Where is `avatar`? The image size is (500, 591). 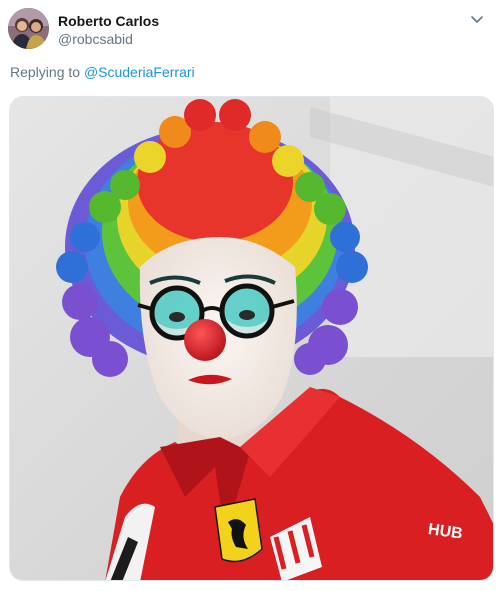 avatar is located at coordinates (28, 28).